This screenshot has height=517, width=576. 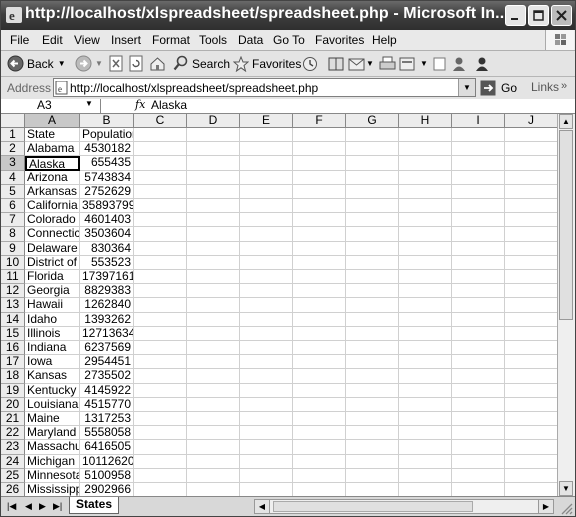 What do you see at coordinates (372, 248) in the screenshot?
I see `cell-g9` at bounding box center [372, 248].